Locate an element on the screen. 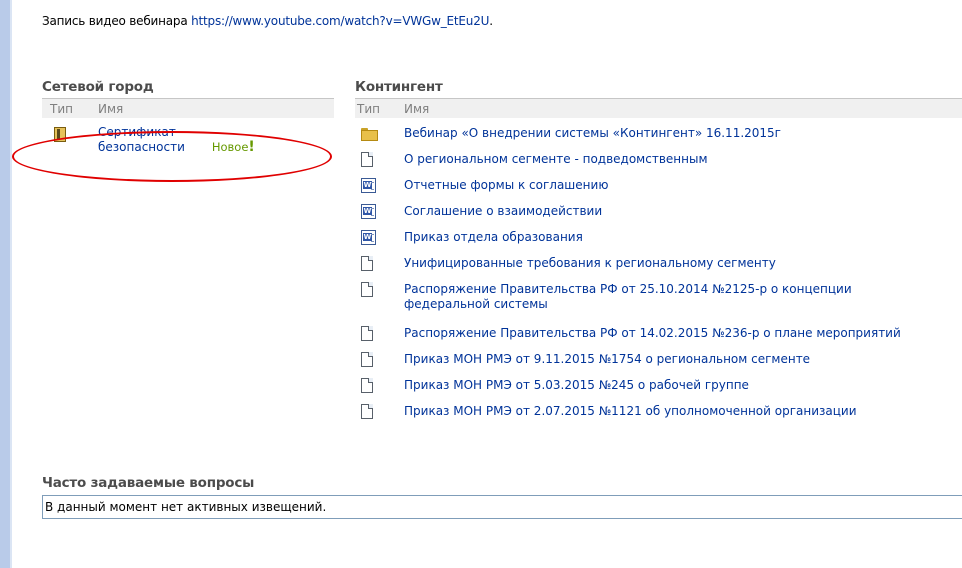 The width and height of the screenshot is (962, 568). intro-suffix: . is located at coordinates (491, 21).